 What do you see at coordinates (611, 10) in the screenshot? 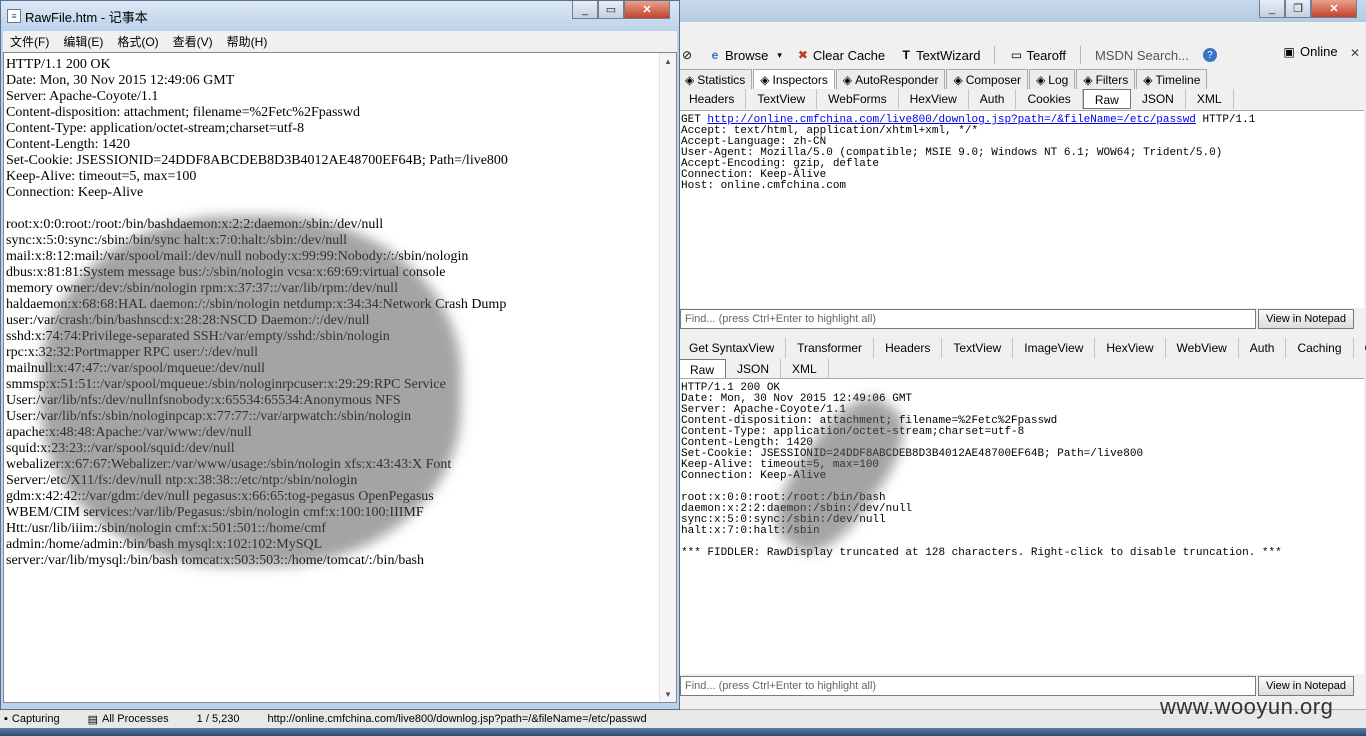
I see `notepad-maximize-button: ▭` at bounding box center [611, 10].